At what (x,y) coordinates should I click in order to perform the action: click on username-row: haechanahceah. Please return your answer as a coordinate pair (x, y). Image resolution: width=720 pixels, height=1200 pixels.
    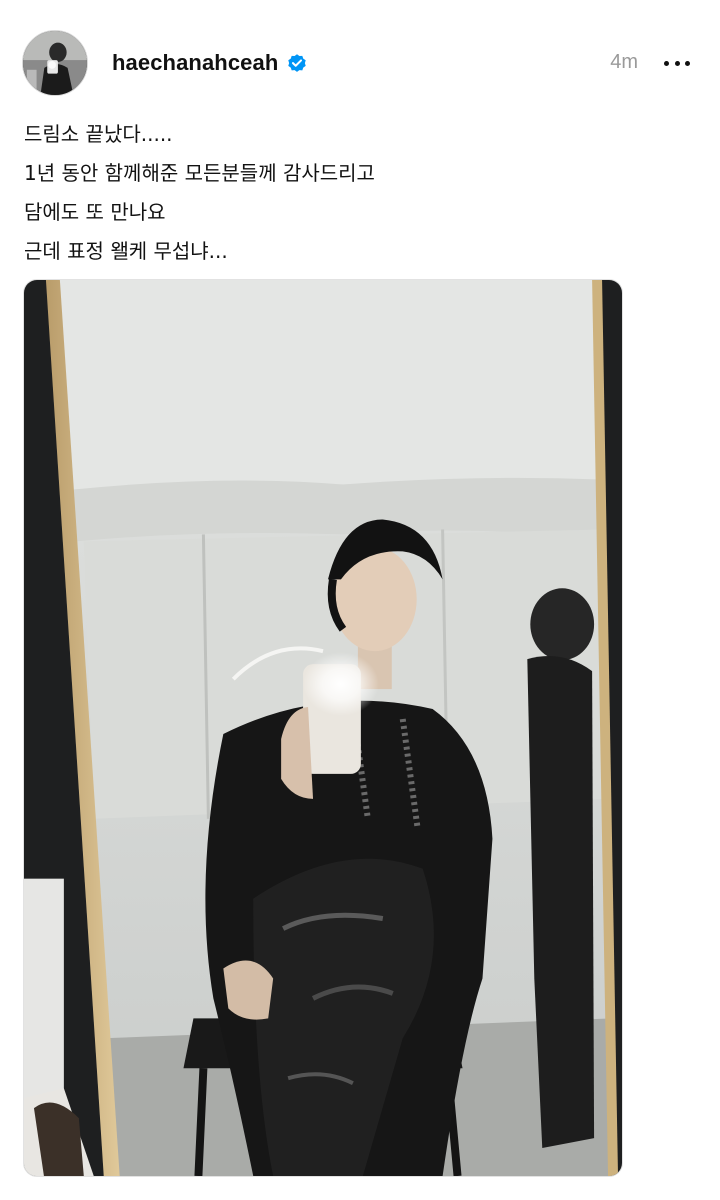
    Looking at the image, I should click on (210, 63).